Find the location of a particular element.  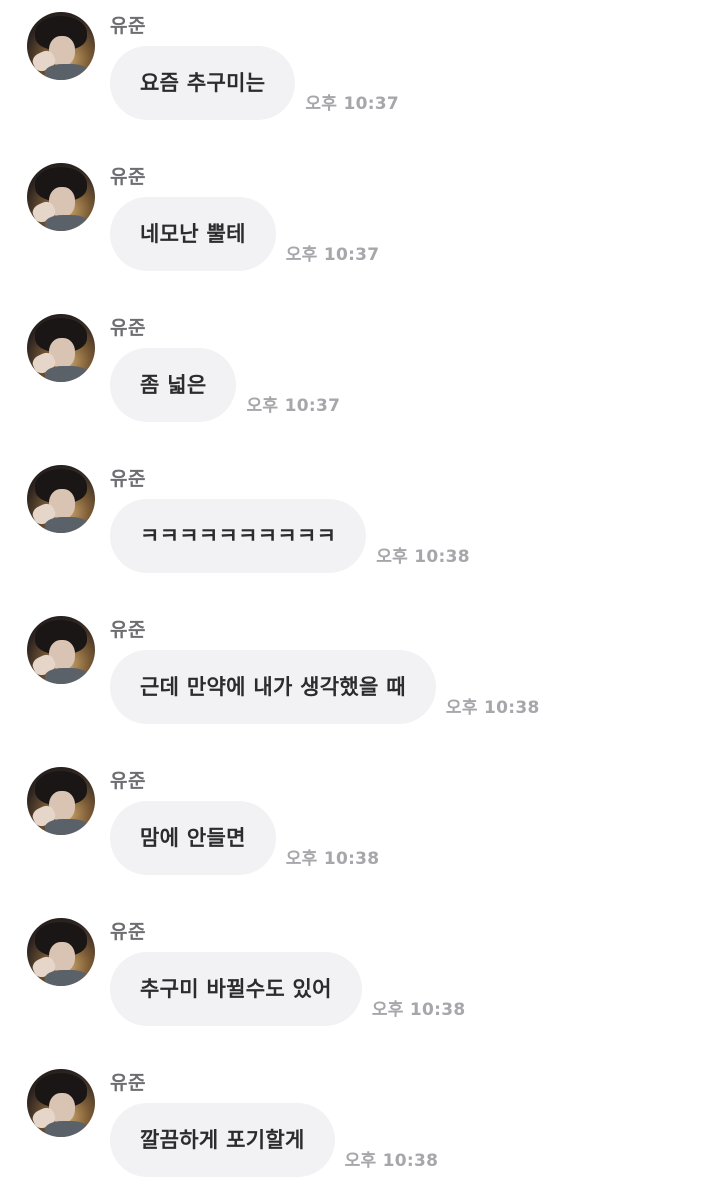

message-text: 네모난 뿔테 is located at coordinates (193, 234).